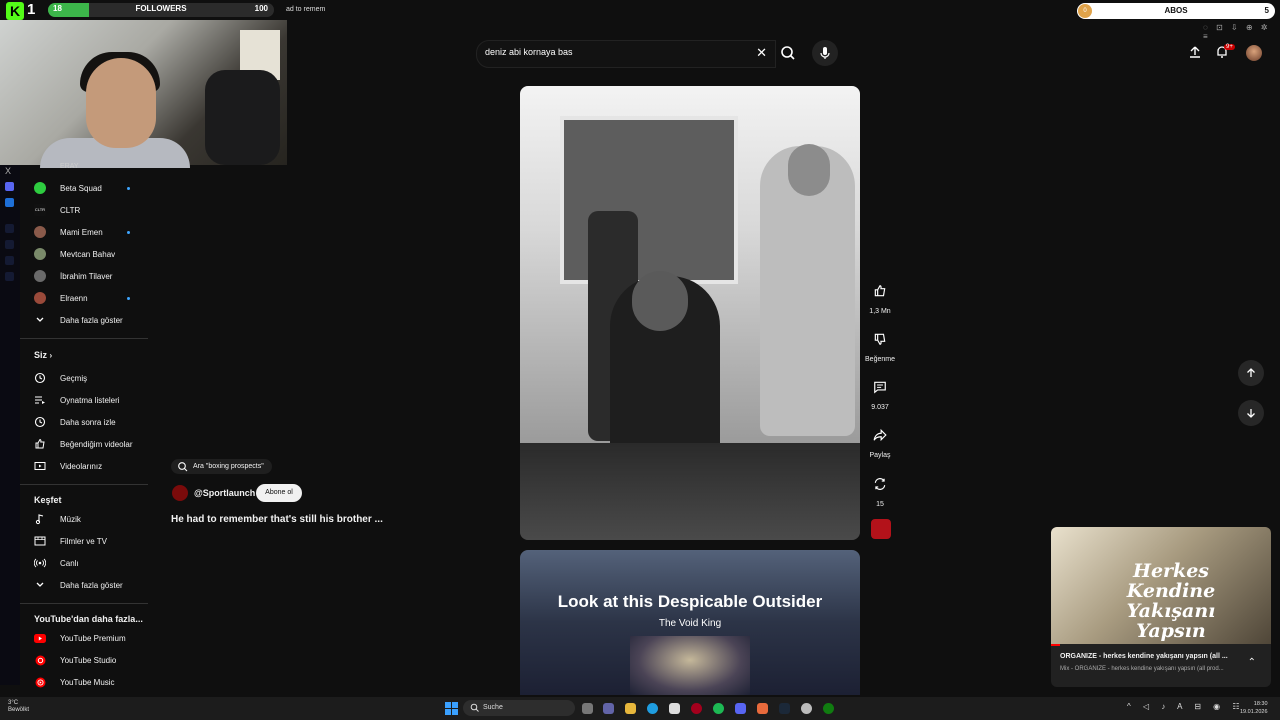 The height and width of the screenshot is (720, 1280). Describe the element at coordinates (587, 708) in the screenshot. I see `task-view-icon` at that location.